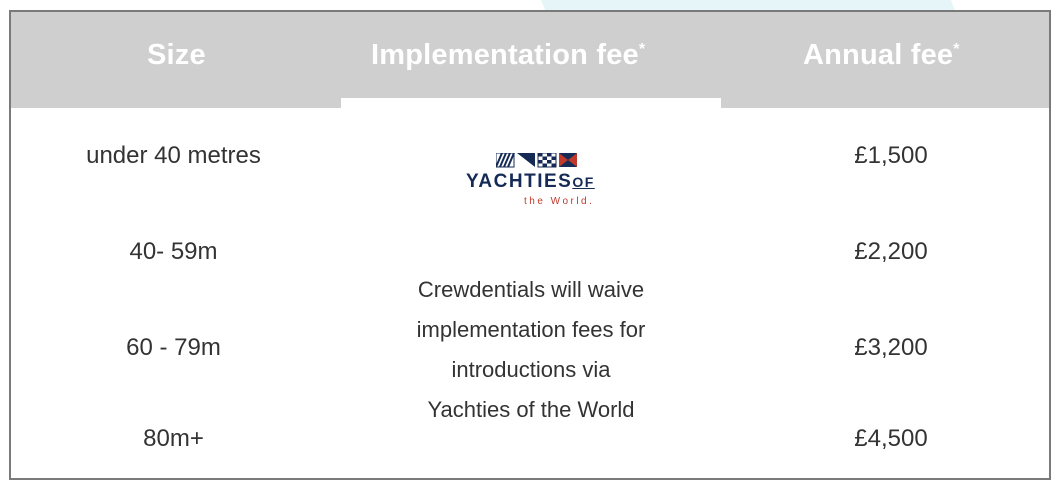 This screenshot has width=1062, height=480. What do you see at coordinates (881, 55) in the screenshot?
I see `header-annual-fee: Annual fee*` at bounding box center [881, 55].